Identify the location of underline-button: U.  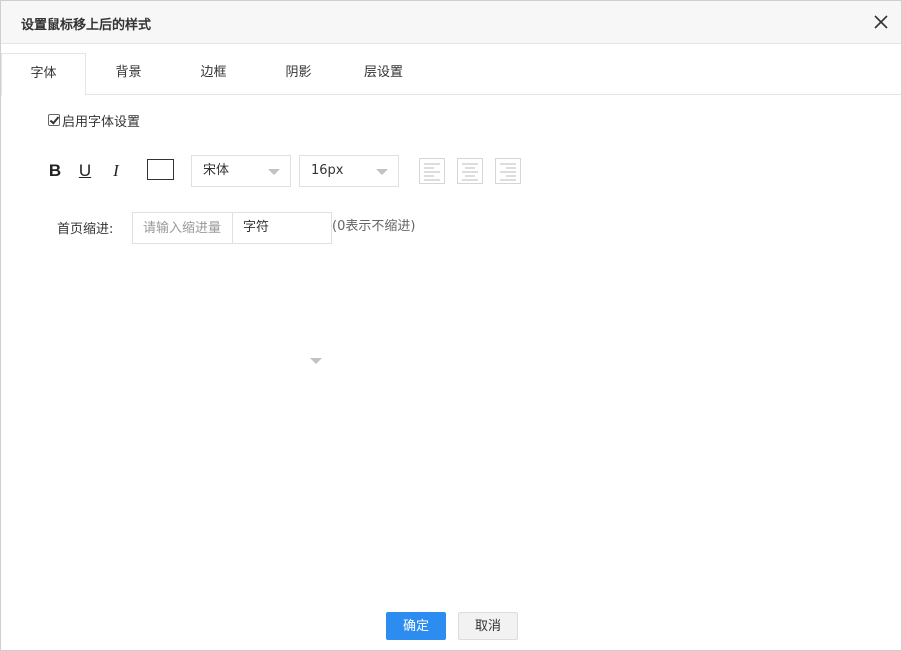
(85, 171).